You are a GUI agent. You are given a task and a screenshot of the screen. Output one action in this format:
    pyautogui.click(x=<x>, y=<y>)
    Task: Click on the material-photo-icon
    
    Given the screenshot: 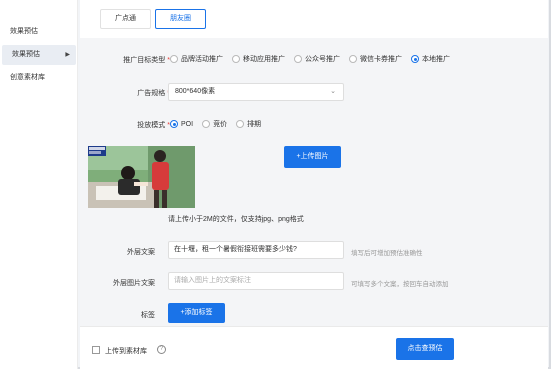 What is the action you would take?
    pyautogui.click(x=141, y=177)
    